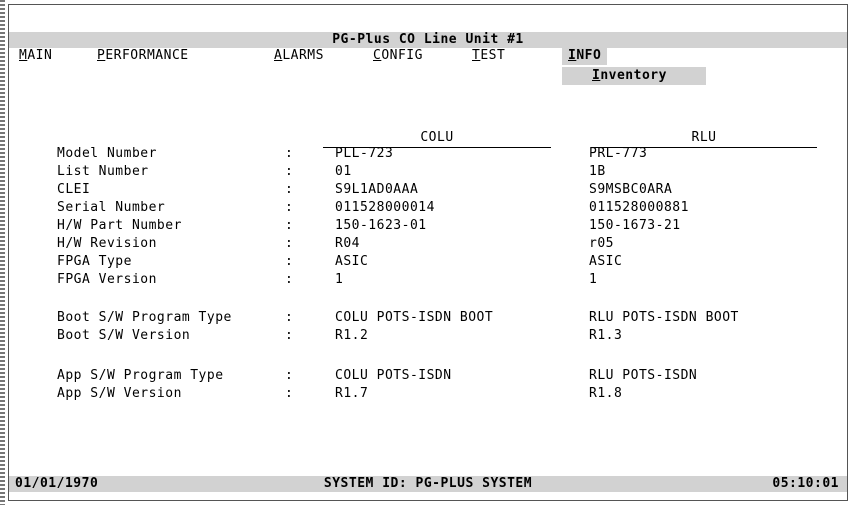  What do you see at coordinates (639, 207) in the screenshot?
I see `rlu-value: 011528000881` at bounding box center [639, 207].